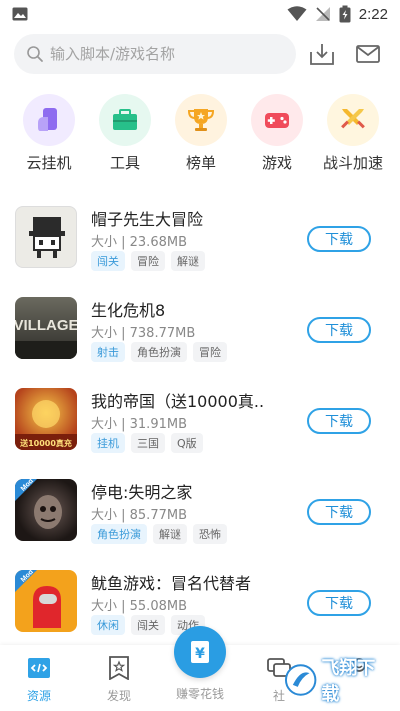 The image size is (400, 711). I want to click on watermark-logo-icon, so click(300, 680).